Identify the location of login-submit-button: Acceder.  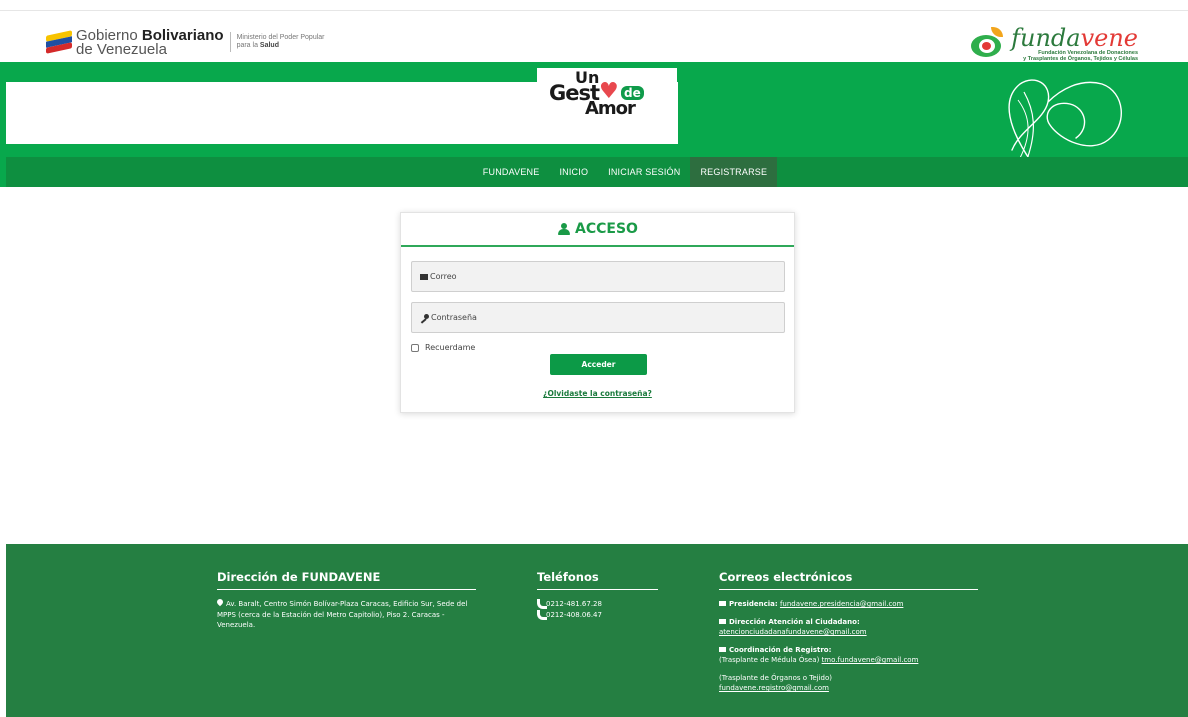
(598, 364).